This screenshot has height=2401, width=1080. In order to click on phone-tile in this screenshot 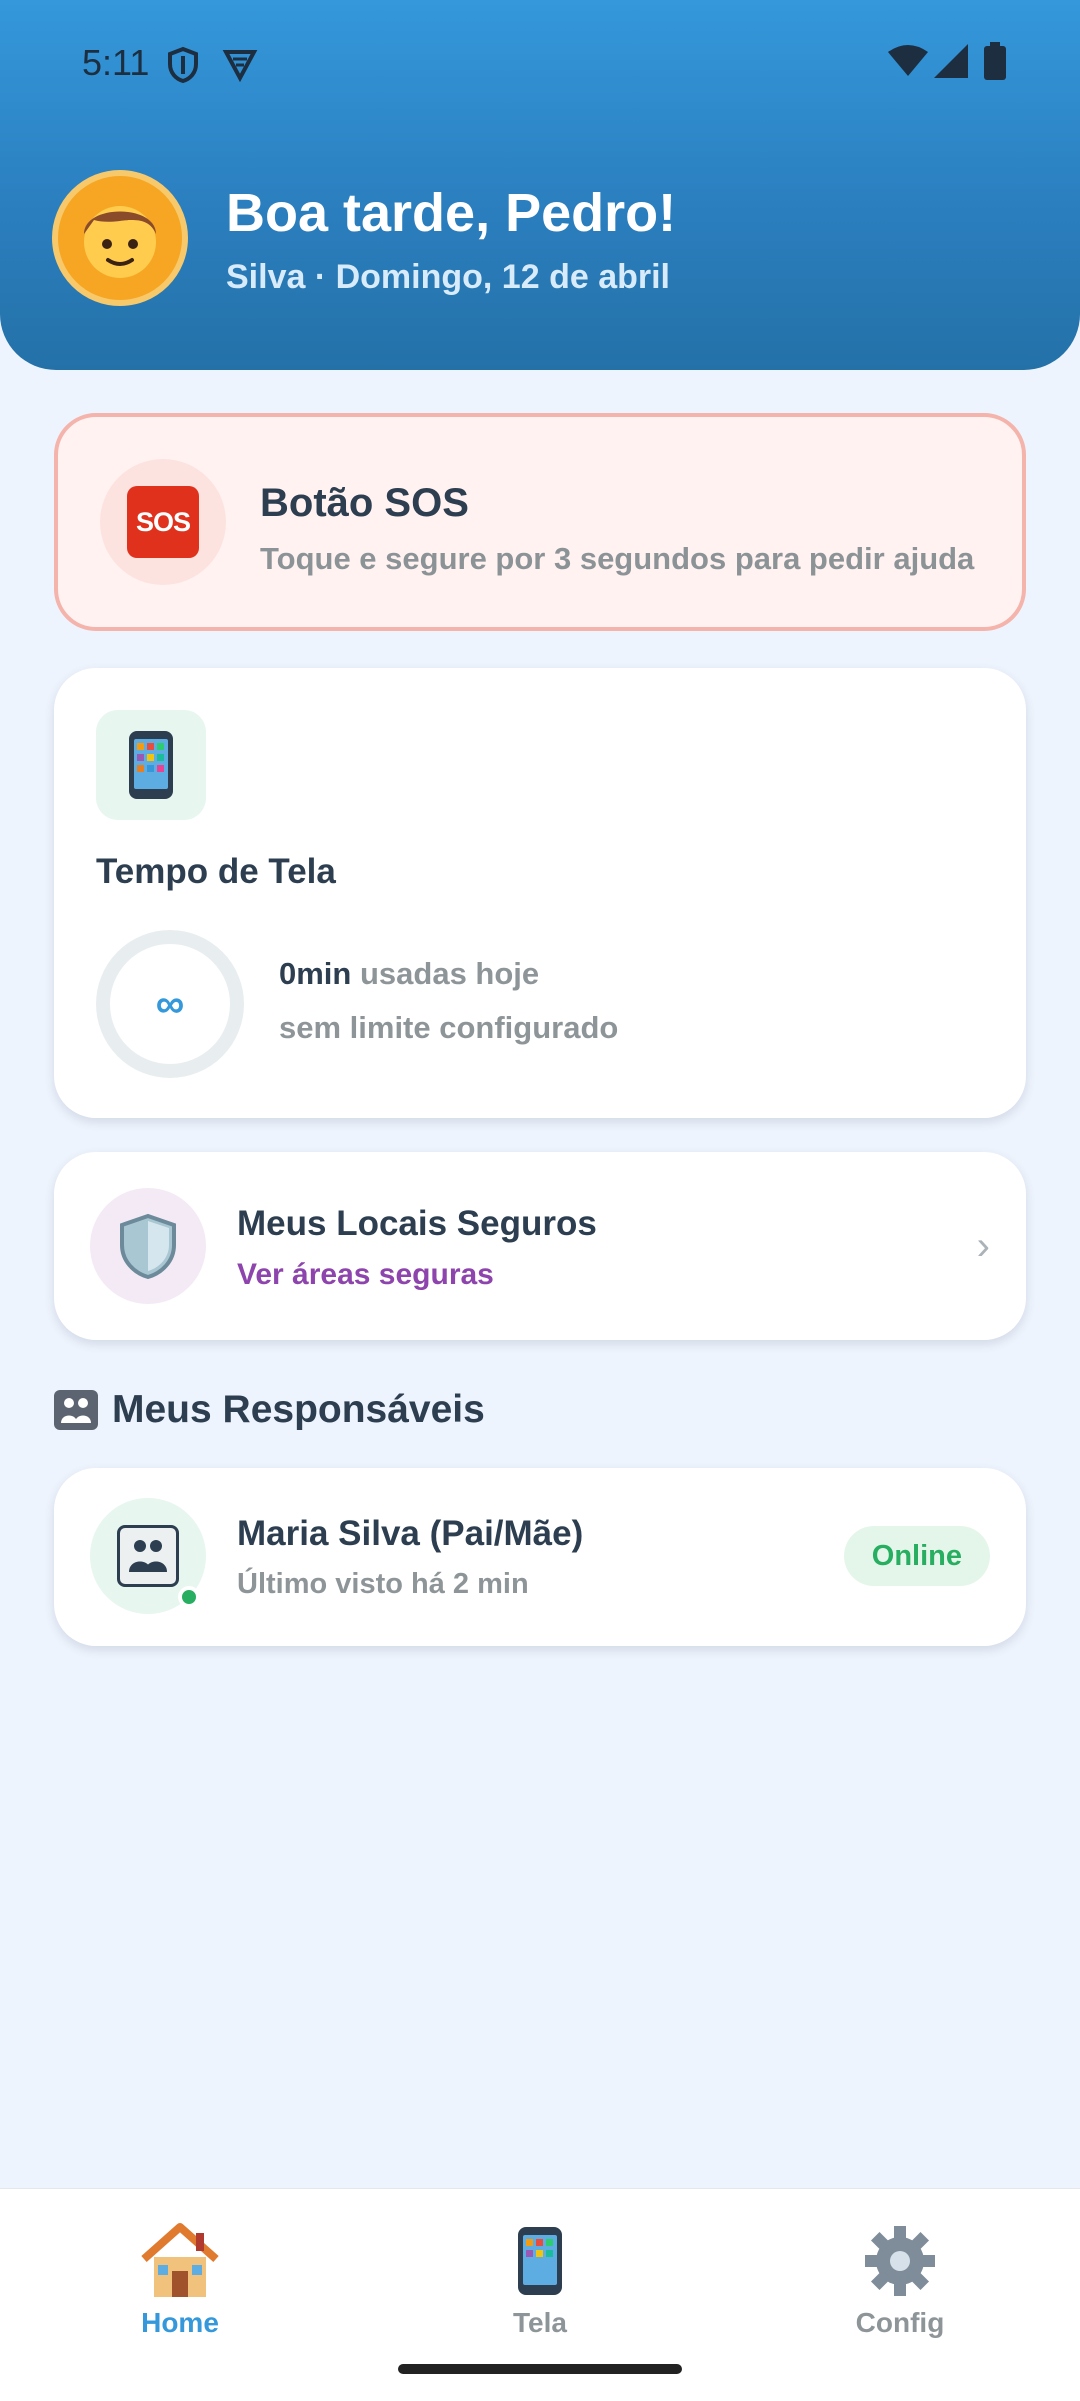, I will do `click(151, 765)`.